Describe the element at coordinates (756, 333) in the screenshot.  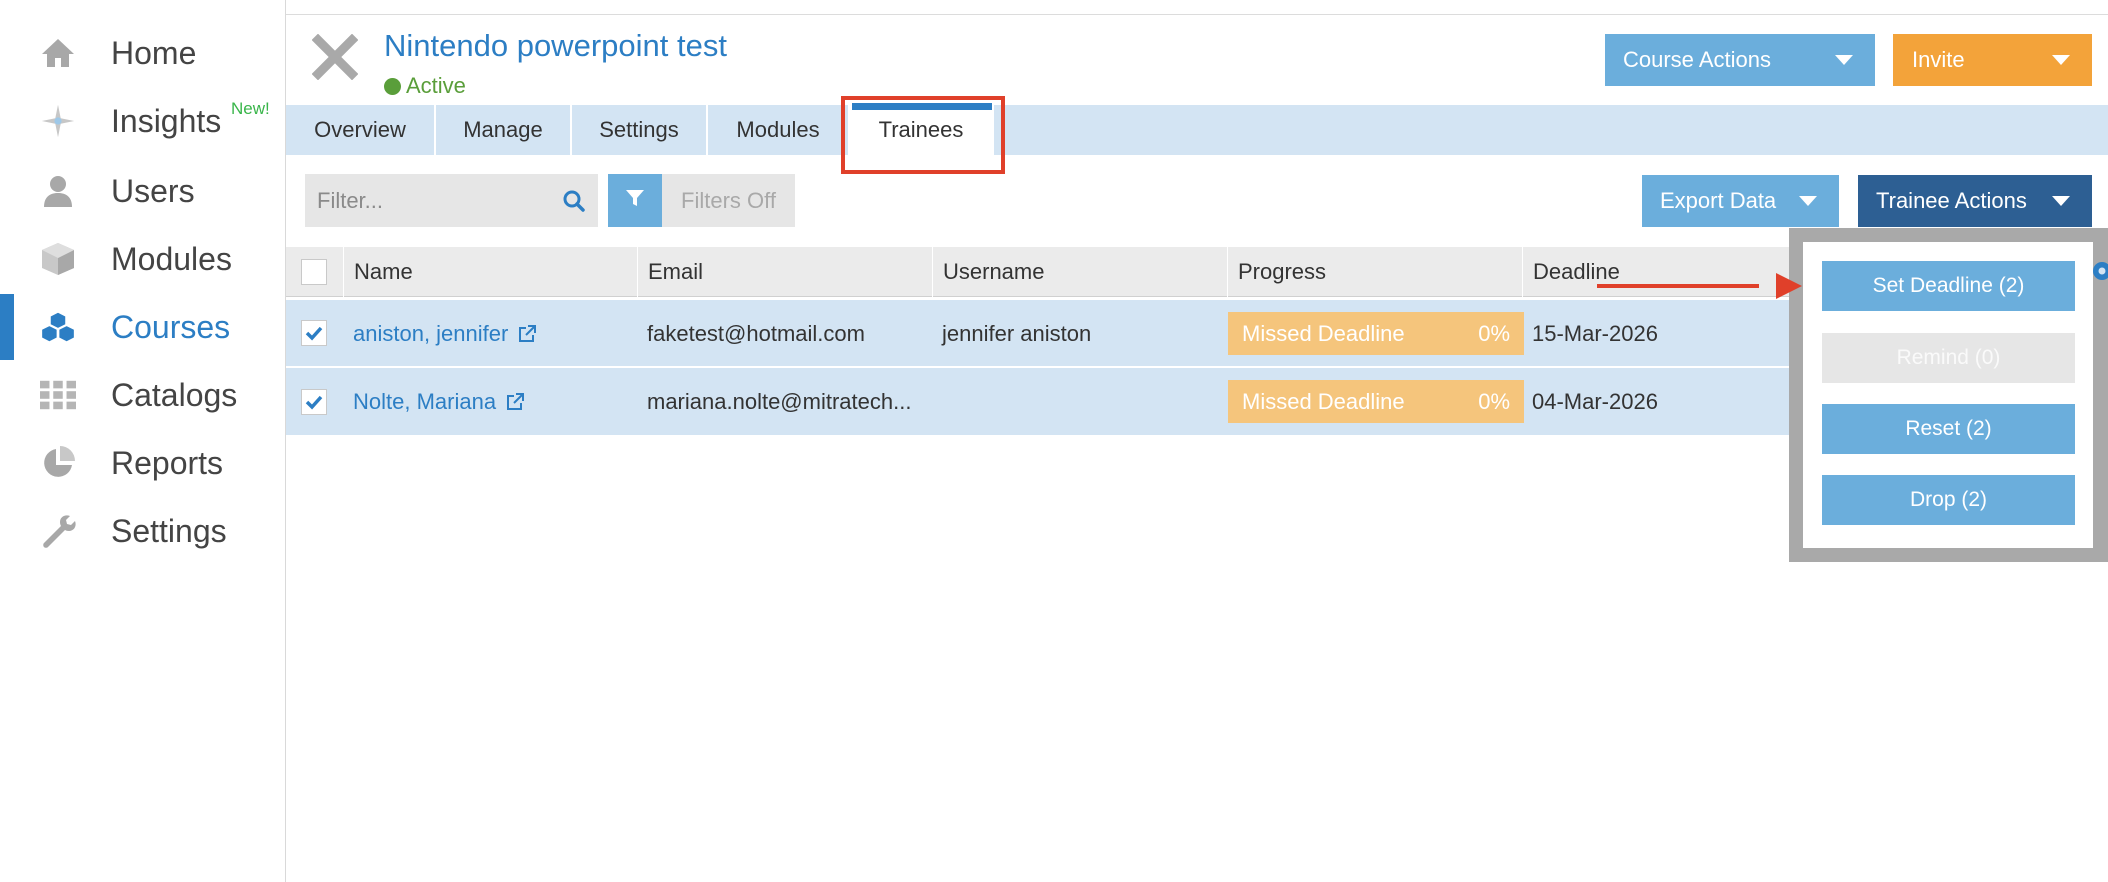
I see `trainee-email: faketest@hotmail.com` at that location.